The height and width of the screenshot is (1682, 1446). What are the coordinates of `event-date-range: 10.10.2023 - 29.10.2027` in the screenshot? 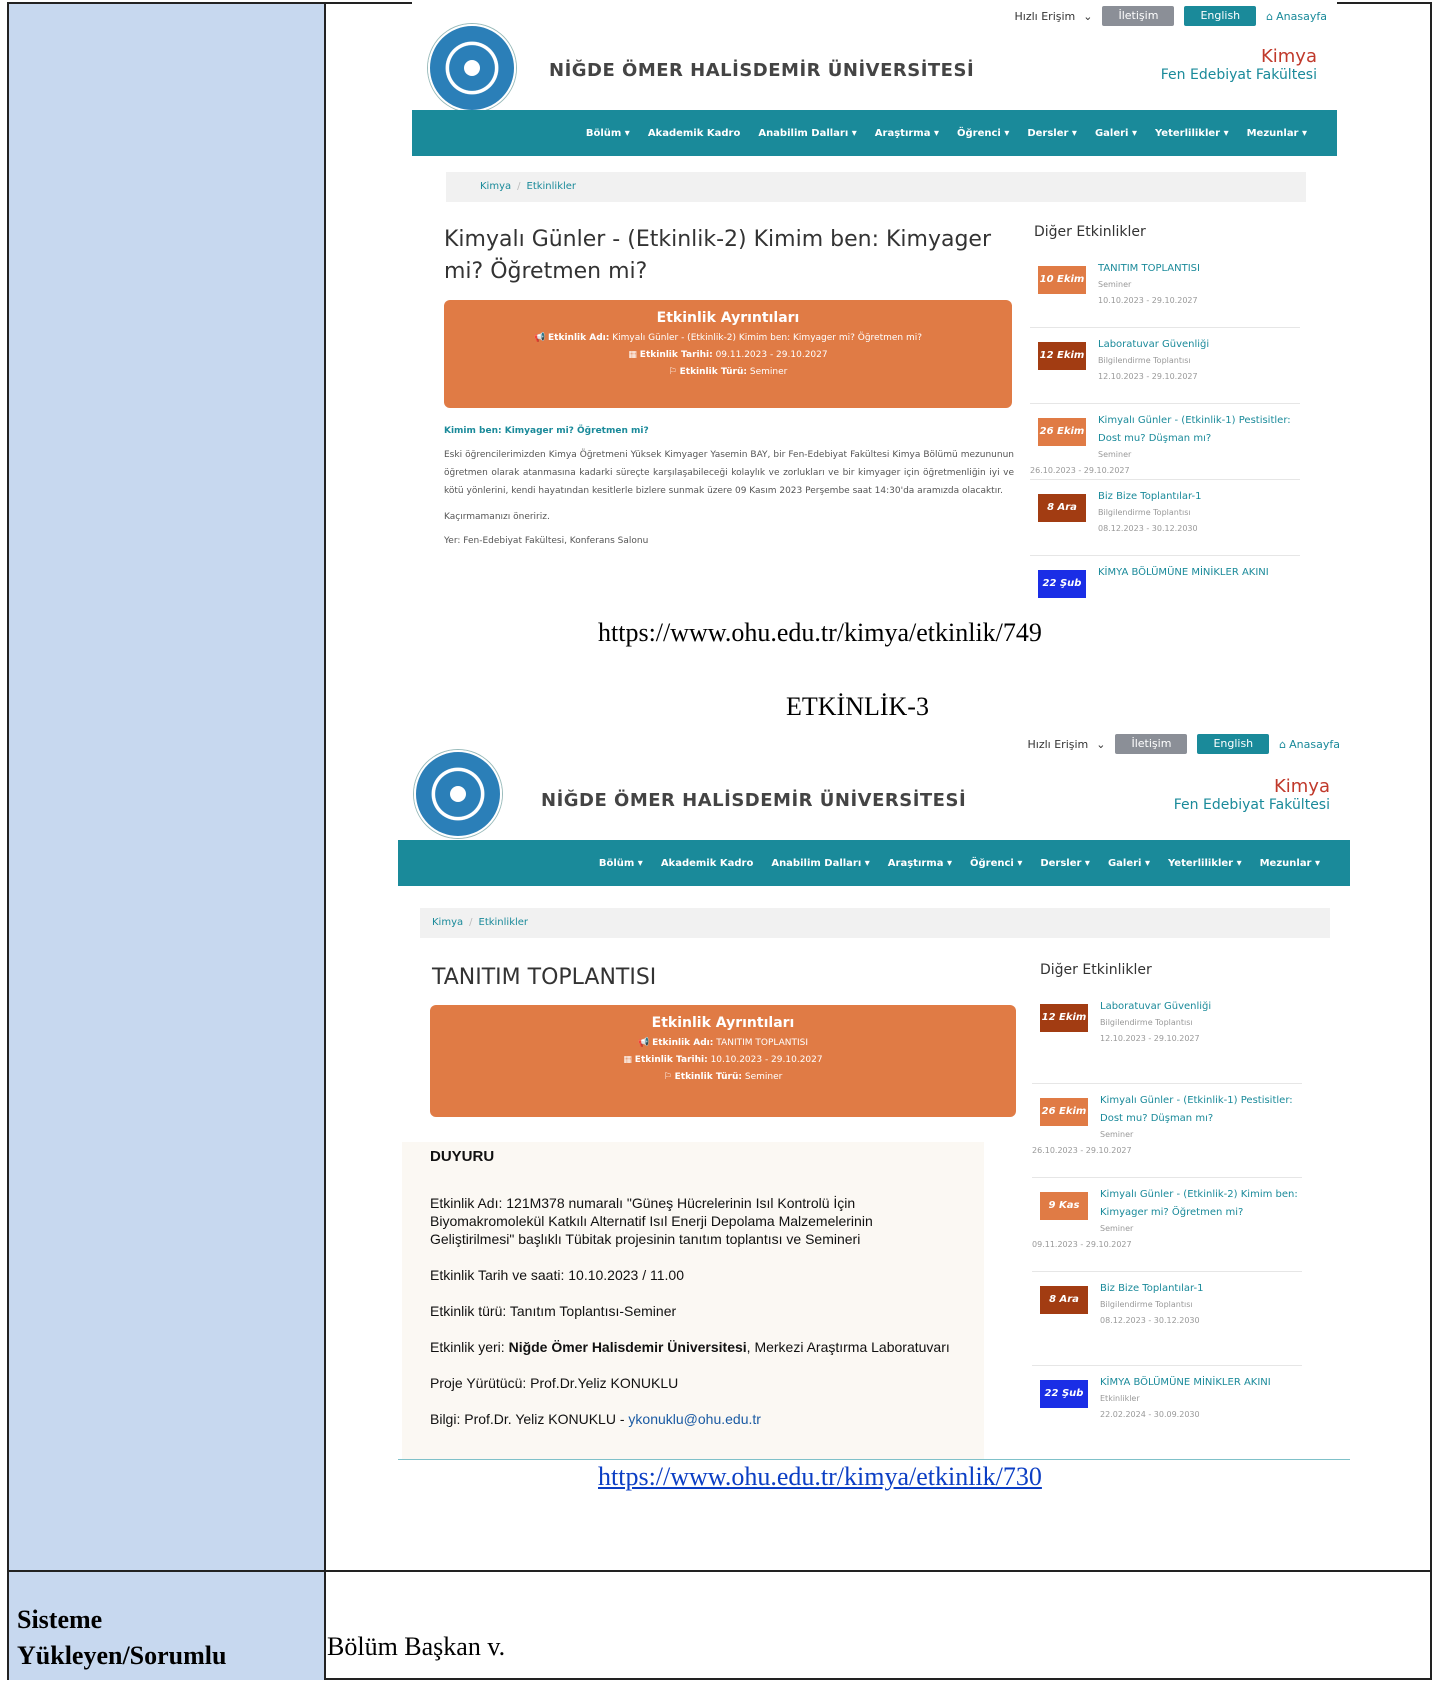 It's located at (1148, 300).